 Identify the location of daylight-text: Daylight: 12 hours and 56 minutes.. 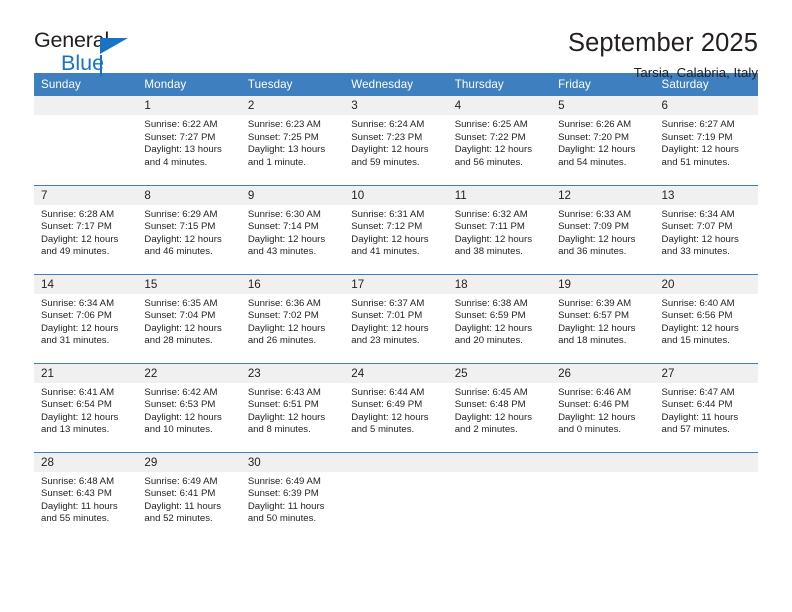
(493, 156).